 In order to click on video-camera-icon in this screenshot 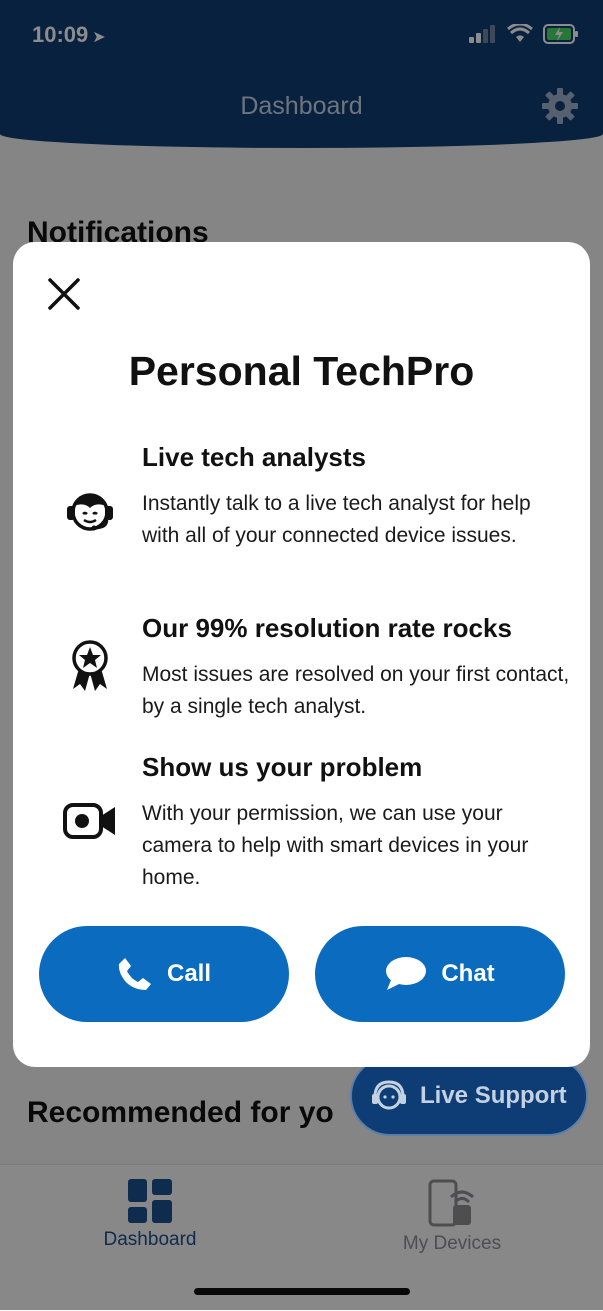, I will do `click(89, 821)`.